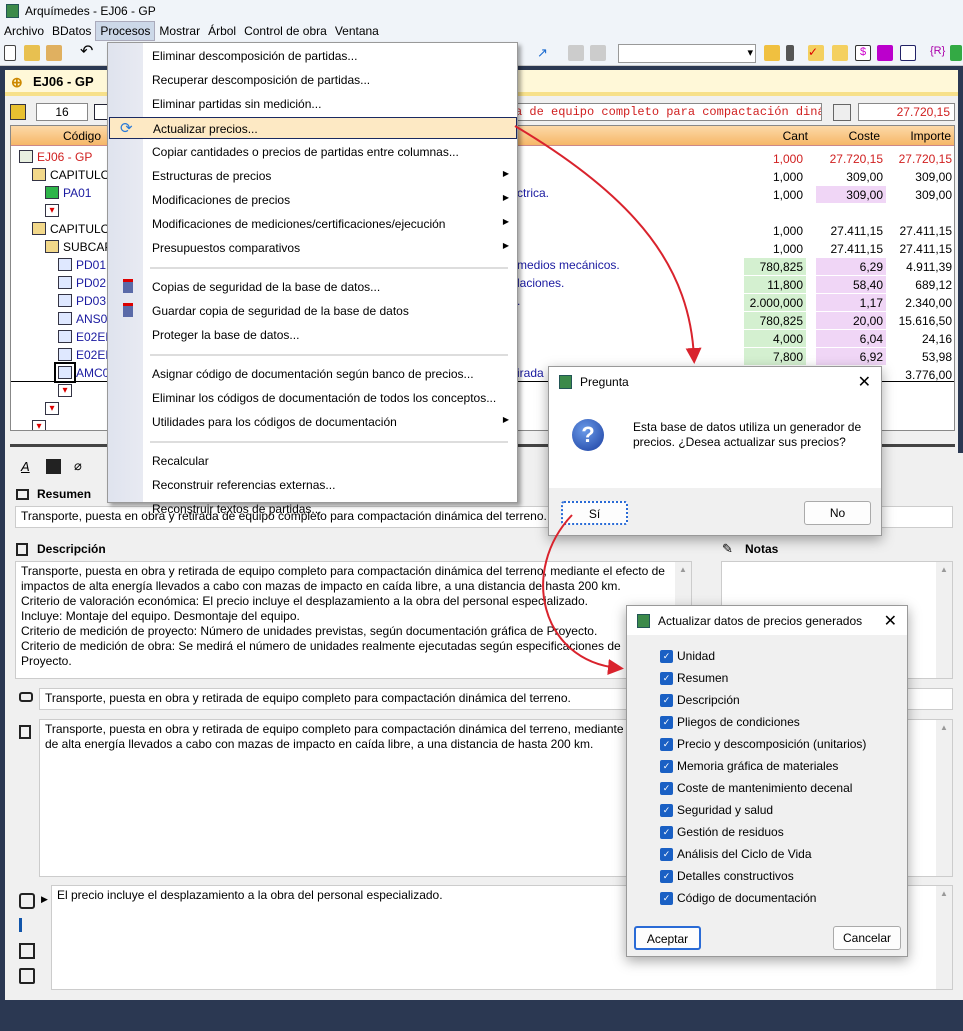  I want to click on menu-item: Actualizar precios... ⟳, so click(313, 128).